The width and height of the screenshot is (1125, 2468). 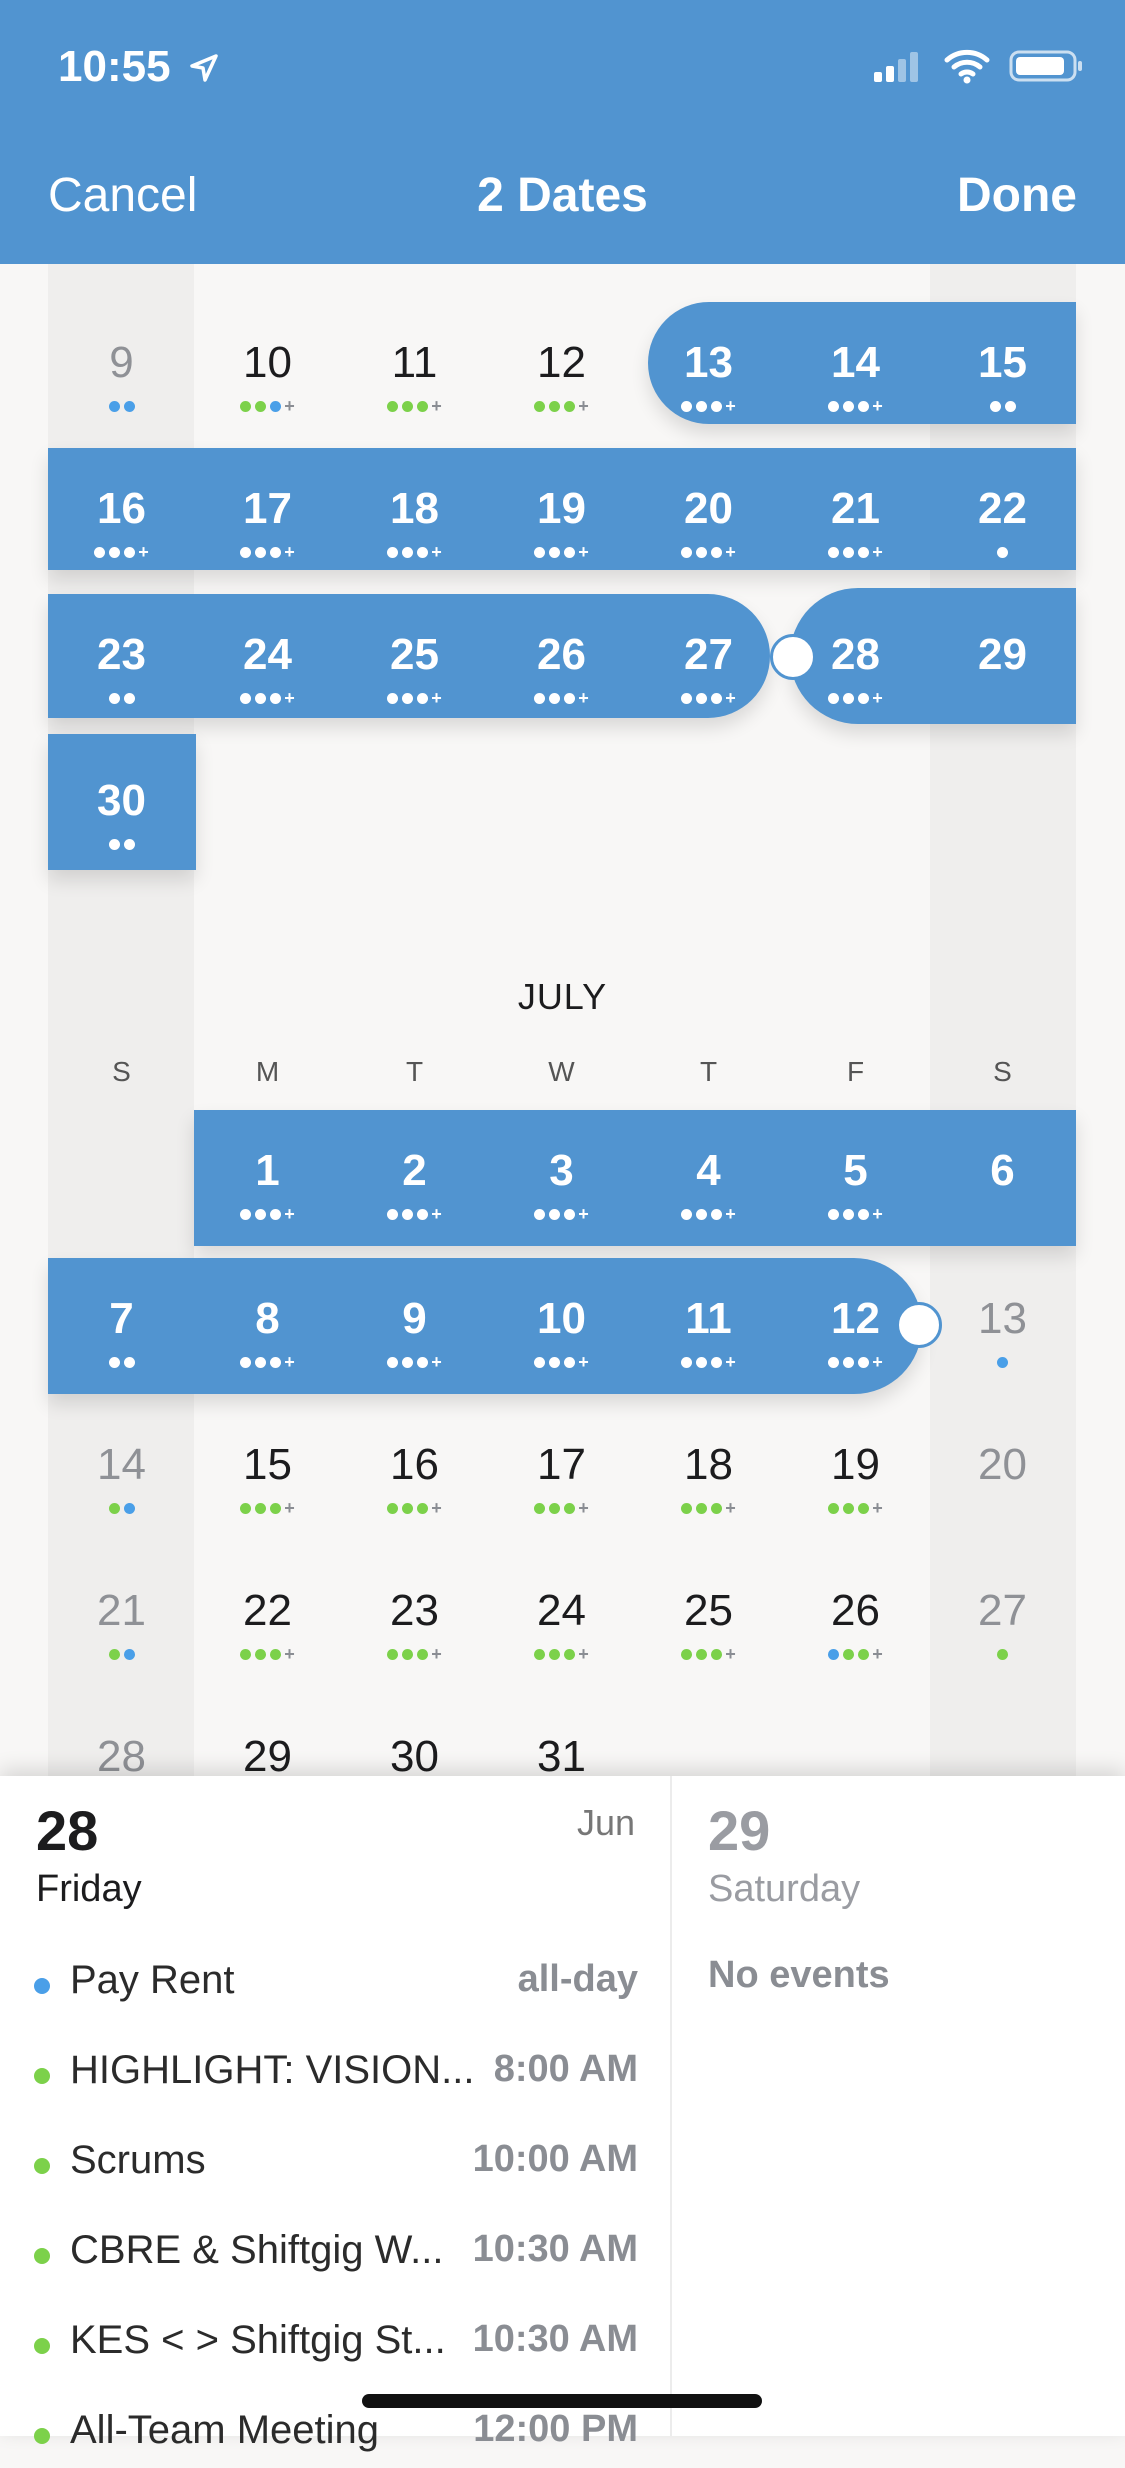 I want to click on calendar-day-july-10: 10 +, so click(x=561, y=1318).